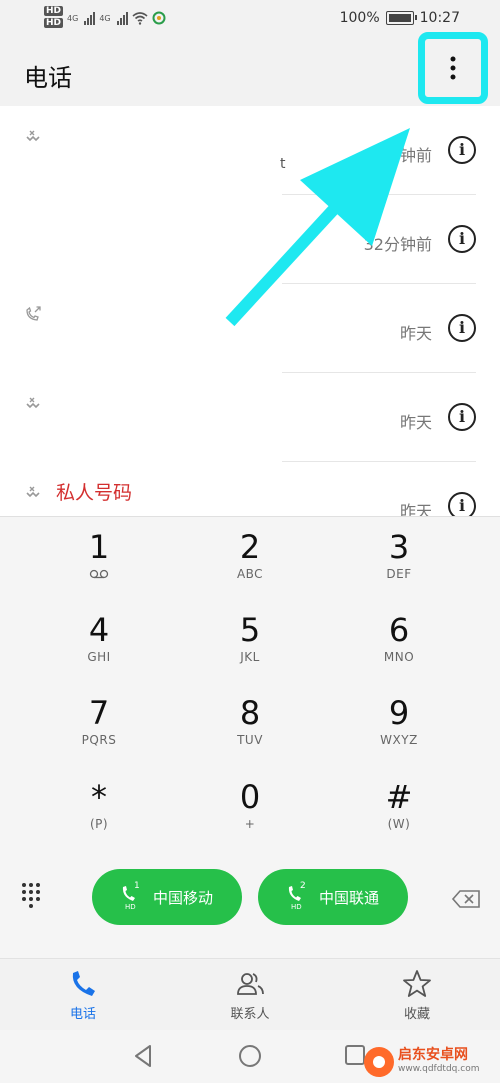  I want to click on watermark-text: 启东安卓网 www.qdfdtdq.com, so click(438, 1062).